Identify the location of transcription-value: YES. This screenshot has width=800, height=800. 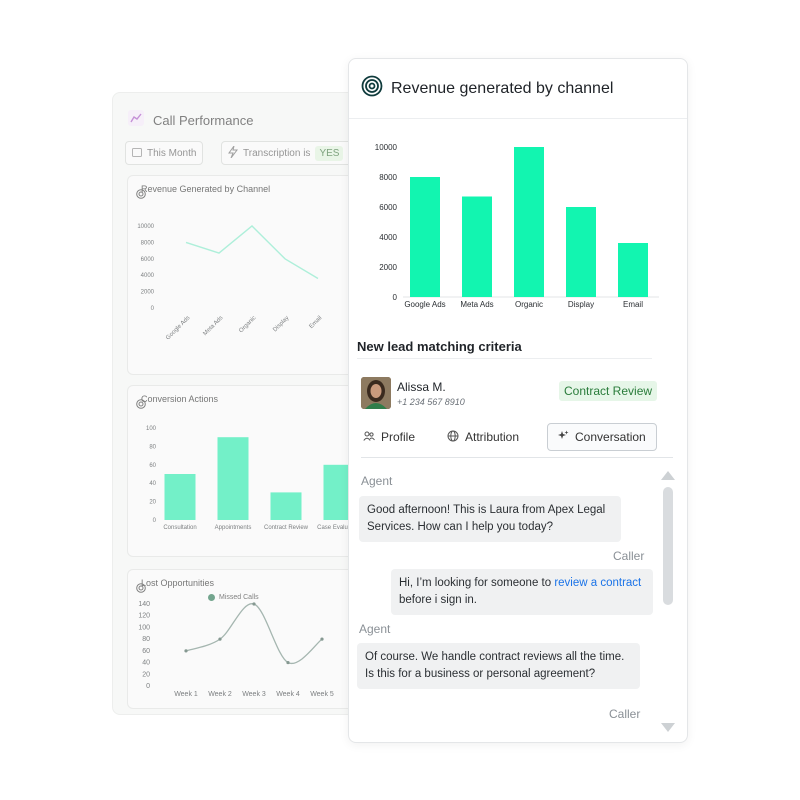
(329, 153).